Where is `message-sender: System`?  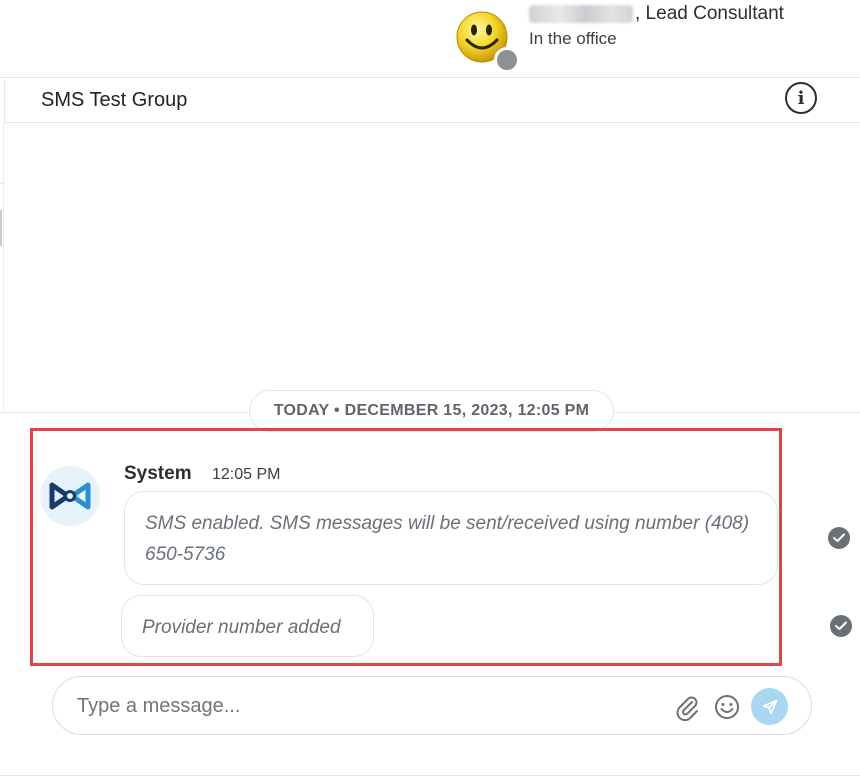 message-sender: System is located at coordinates (158, 474).